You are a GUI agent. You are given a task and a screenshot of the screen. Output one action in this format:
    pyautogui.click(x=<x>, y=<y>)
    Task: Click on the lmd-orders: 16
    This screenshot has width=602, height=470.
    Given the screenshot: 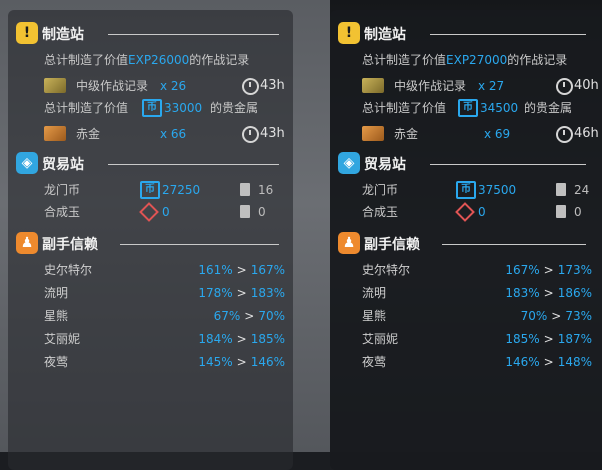 What is the action you would take?
    pyautogui.click(x=266, y=190)
    